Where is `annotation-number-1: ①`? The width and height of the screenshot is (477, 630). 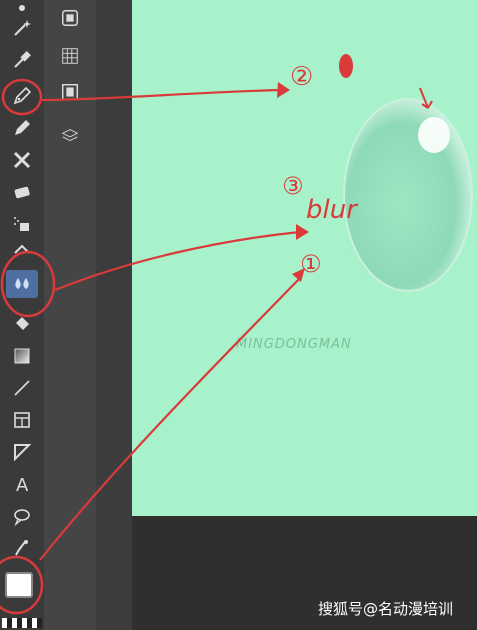 annotation-number-1: ① is located at coordinates (311, 264).